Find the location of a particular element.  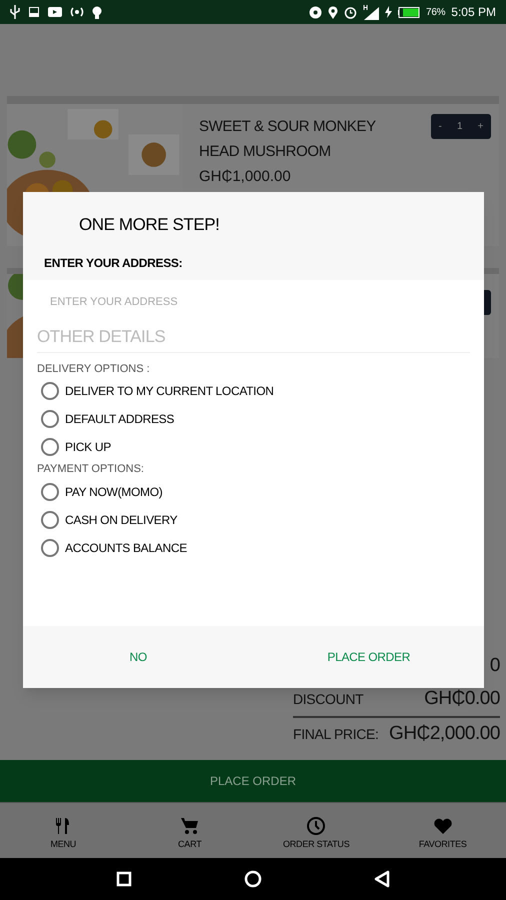

alarm-icon is located at coordinates (351, 12).